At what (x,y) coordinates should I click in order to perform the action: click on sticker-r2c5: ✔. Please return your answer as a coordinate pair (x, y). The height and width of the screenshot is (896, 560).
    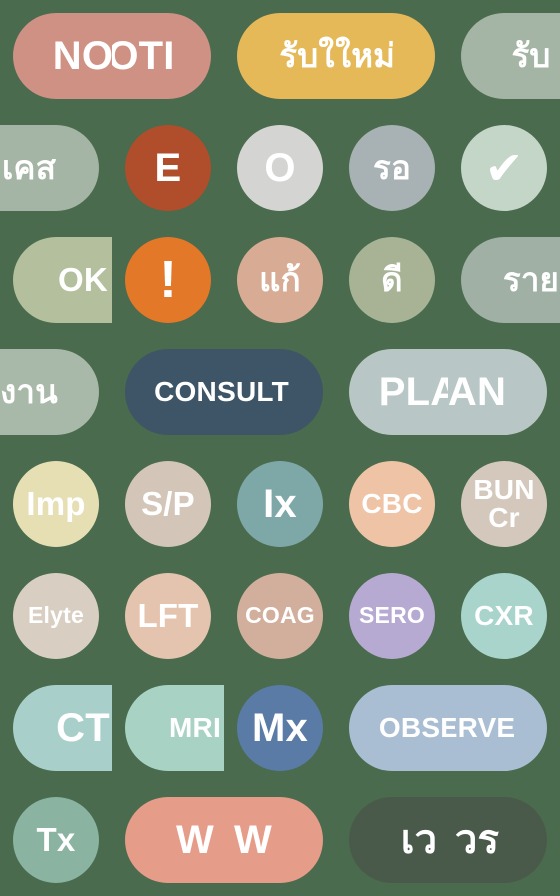
    Looking at the image, I should click on (504, 168).